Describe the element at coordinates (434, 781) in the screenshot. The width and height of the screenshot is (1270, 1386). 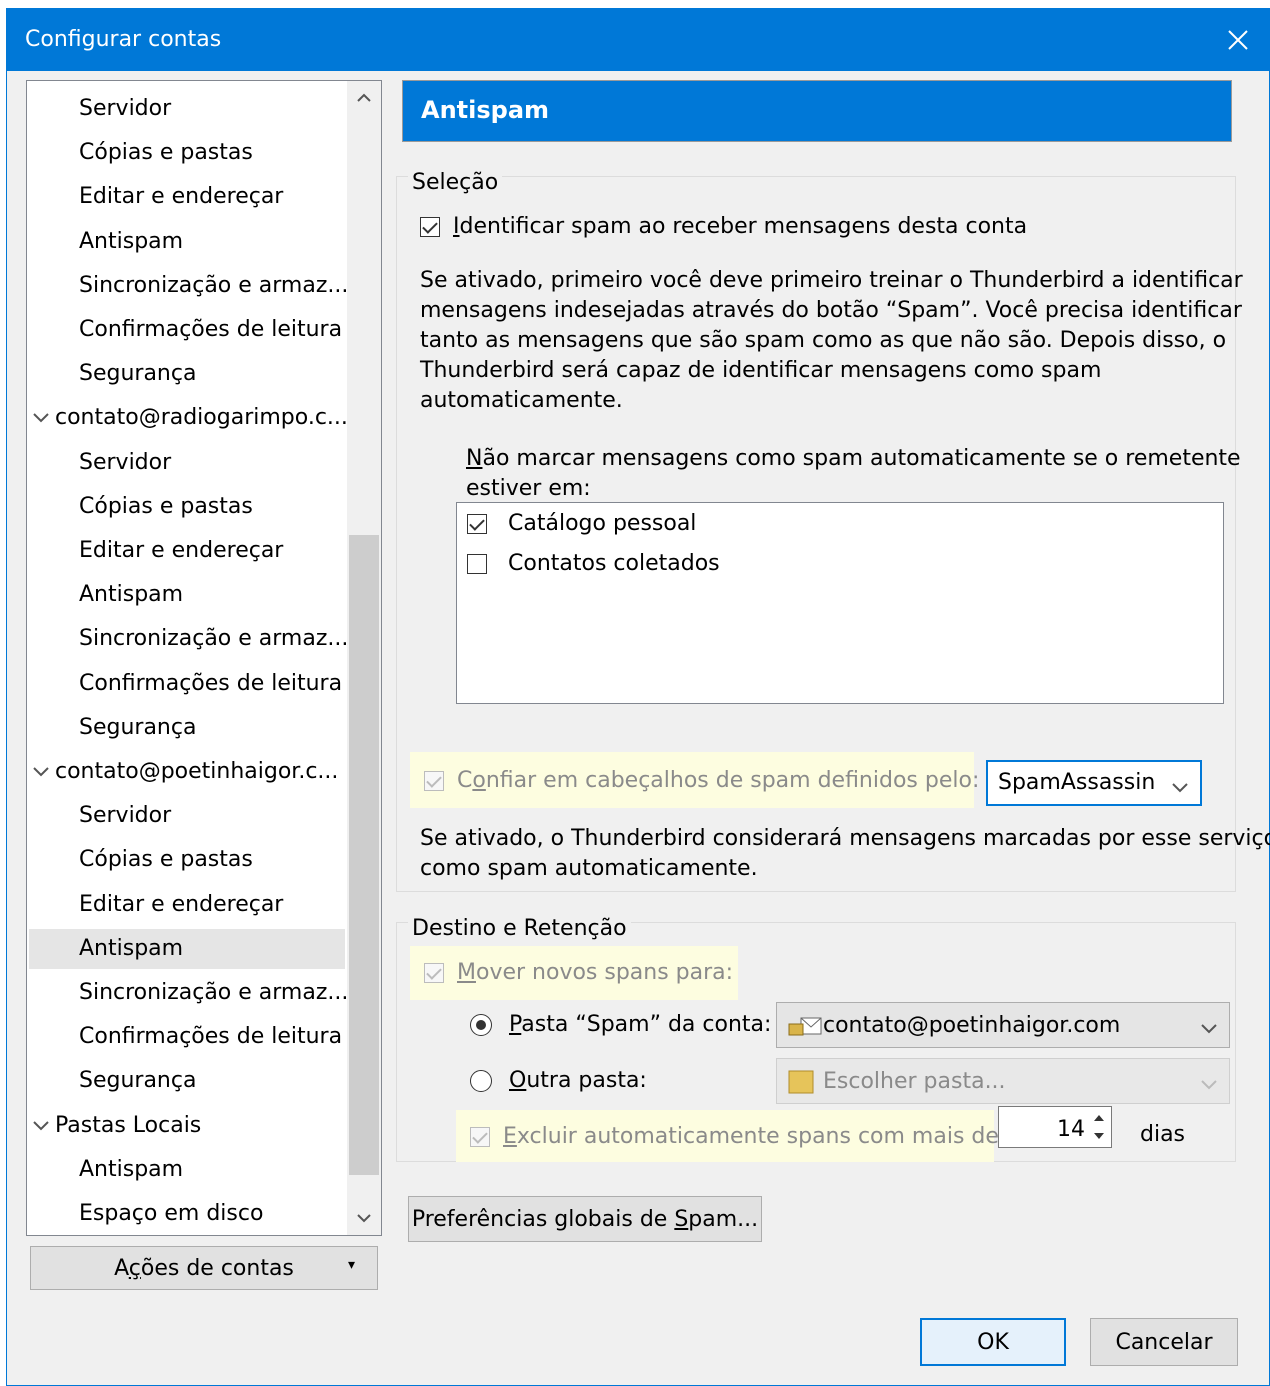
I see `trust-headers-checkbox` at that location.